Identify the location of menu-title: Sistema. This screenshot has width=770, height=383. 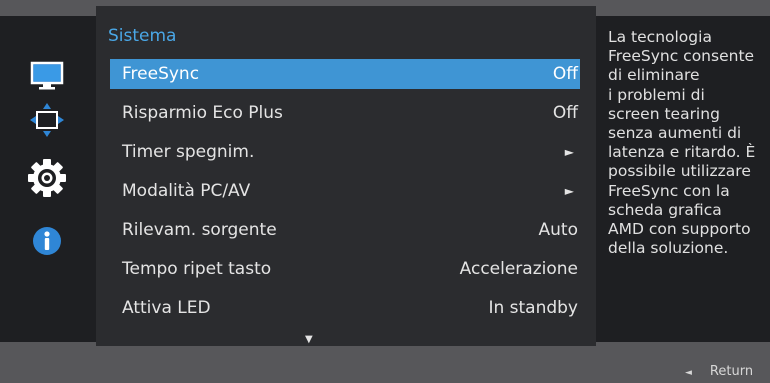
(142, 36).